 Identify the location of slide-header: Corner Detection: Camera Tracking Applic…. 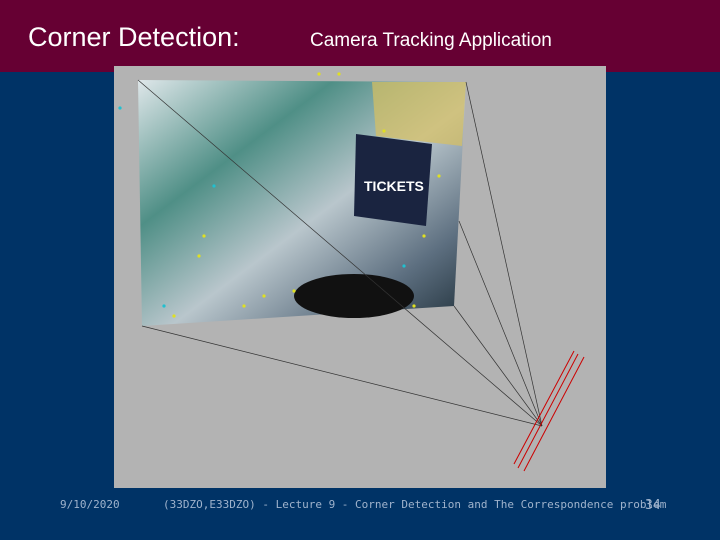
(360, 36).